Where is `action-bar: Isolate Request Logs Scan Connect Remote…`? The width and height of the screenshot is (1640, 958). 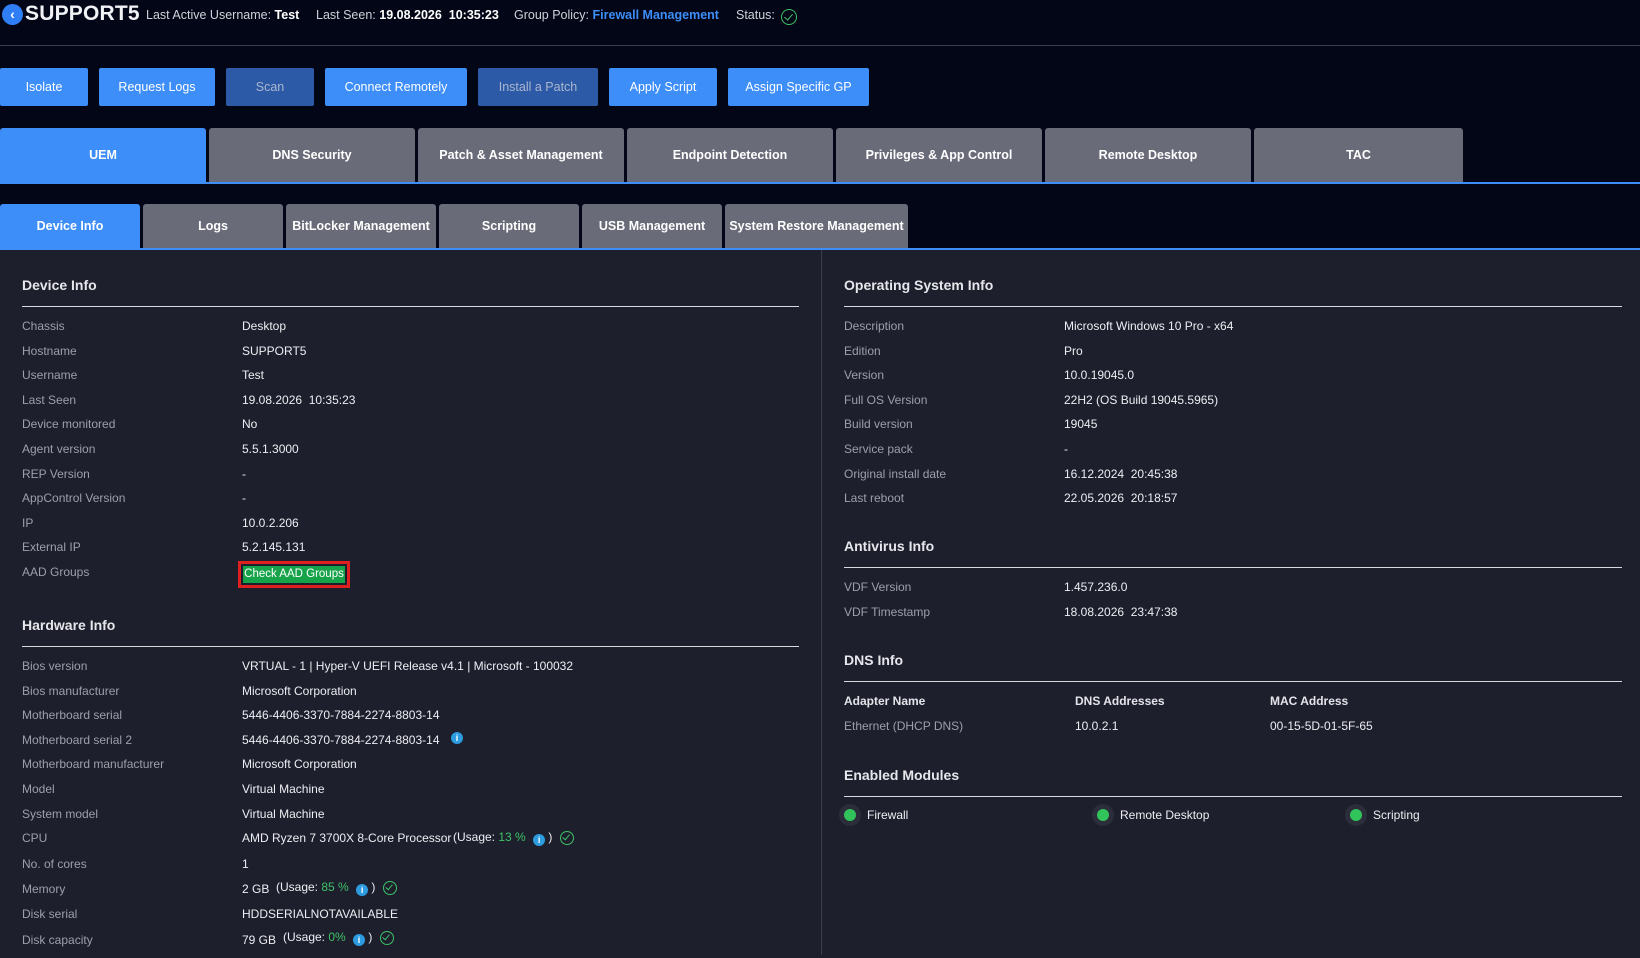
action-bar: Isolate Request Logs Scan Connect Remote… is located at coordinates (820, 87).